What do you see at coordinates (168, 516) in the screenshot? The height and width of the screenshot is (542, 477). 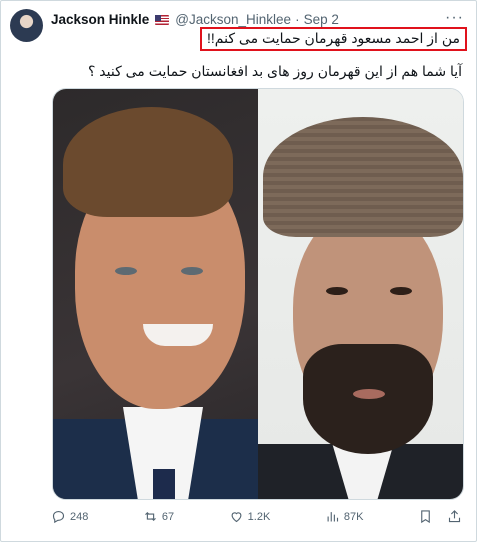 I see `repost-count: 67` at bounding box center [168, 516].